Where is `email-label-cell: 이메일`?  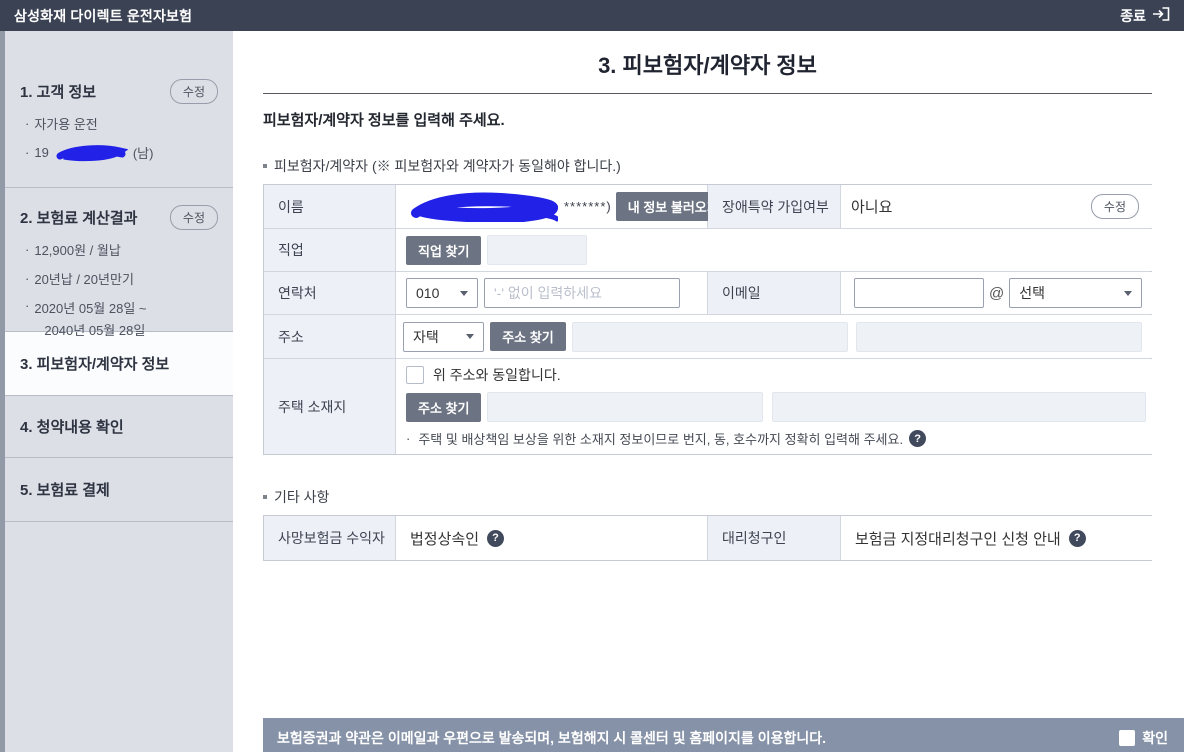 email-label-cell: 이메일 is located at coordinates (774, 293).